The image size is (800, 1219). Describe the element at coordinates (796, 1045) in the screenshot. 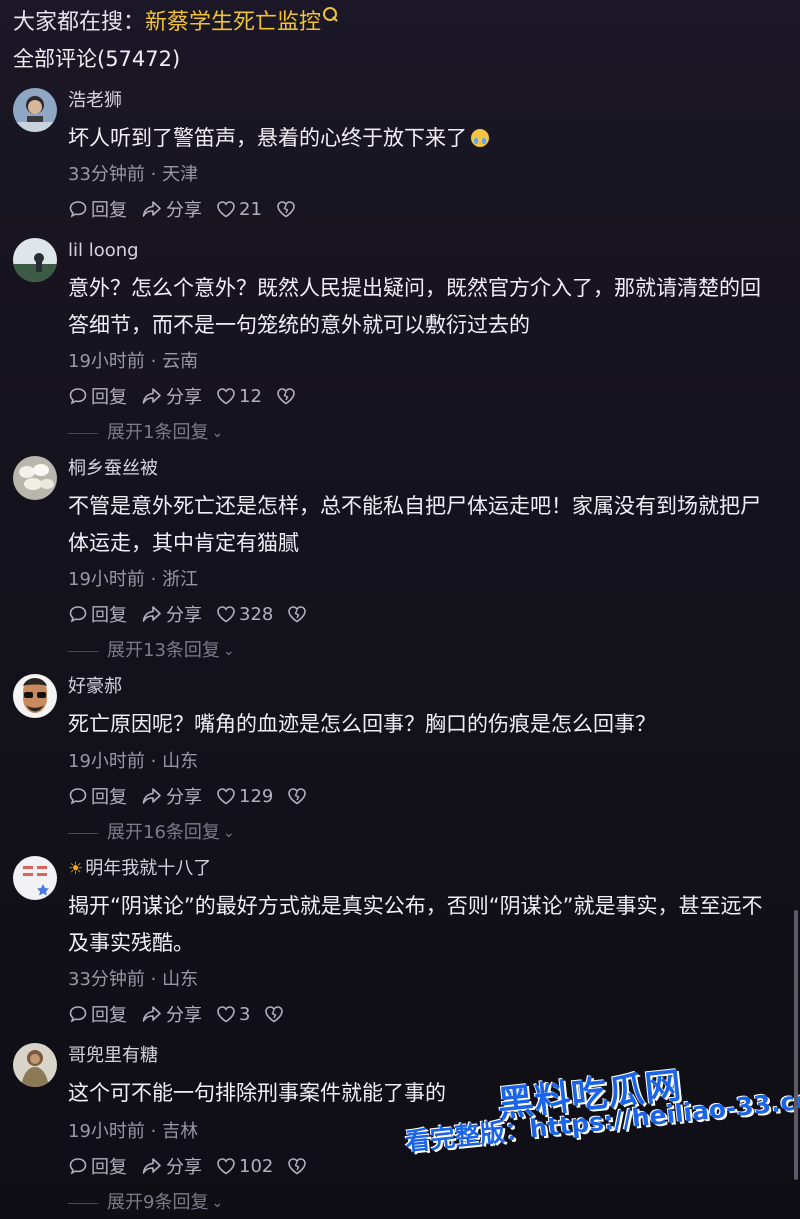

I see `scrollbar` at that location.